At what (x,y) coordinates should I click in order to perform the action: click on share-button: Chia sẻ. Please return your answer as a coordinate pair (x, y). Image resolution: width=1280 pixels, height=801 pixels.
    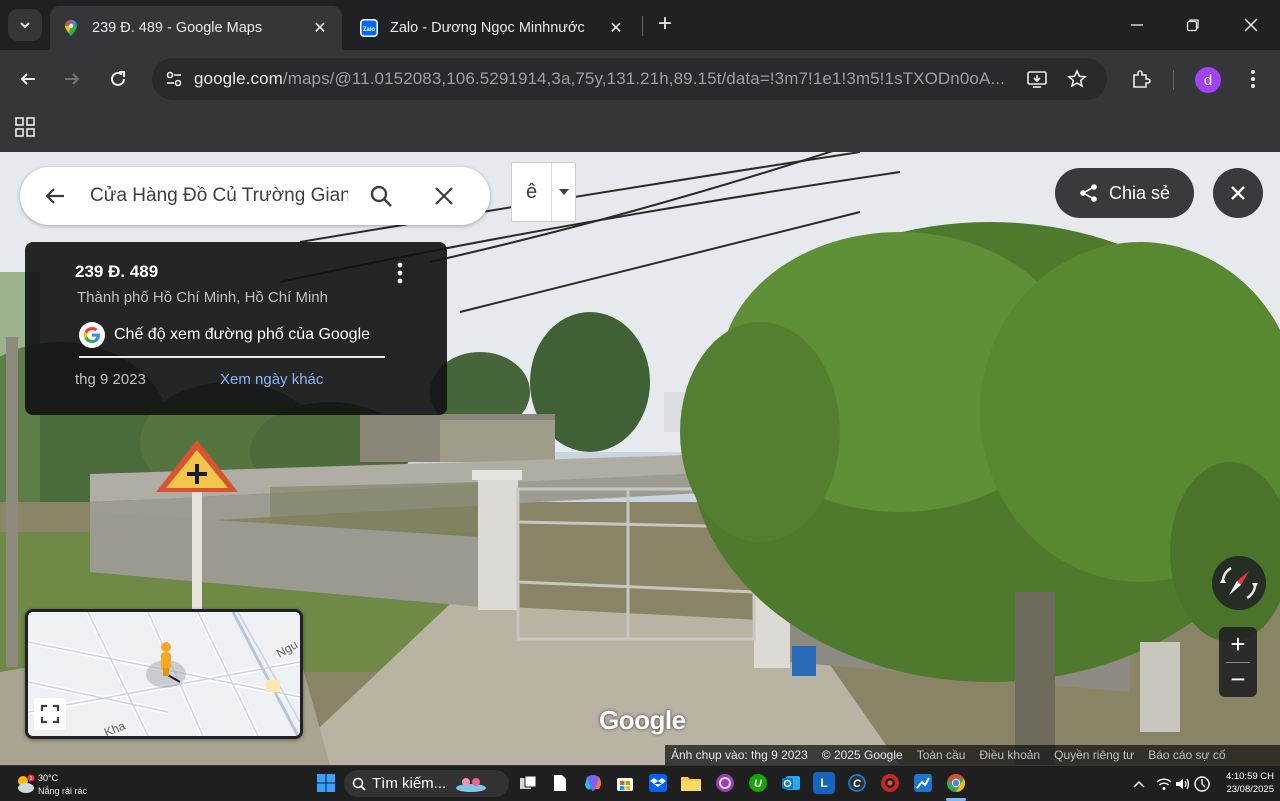
    Looking at the image, I should click on (1124, 193).